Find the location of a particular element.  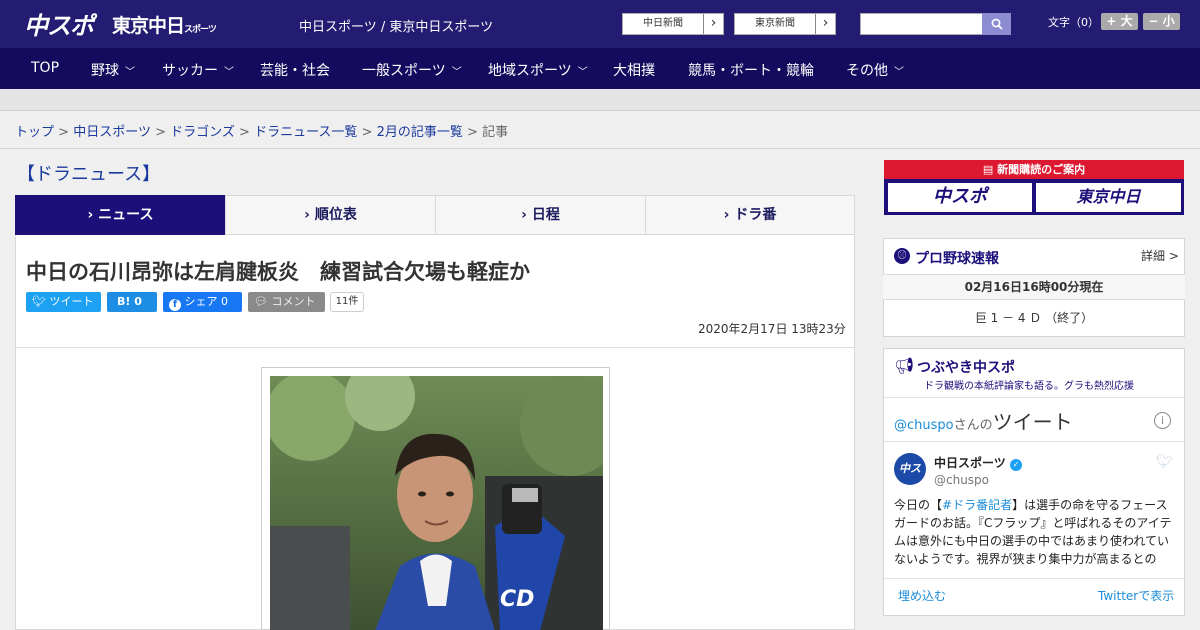

tokyo-chunichi-logo: 東京中日スポーツ is located at coordinates (164, 24).